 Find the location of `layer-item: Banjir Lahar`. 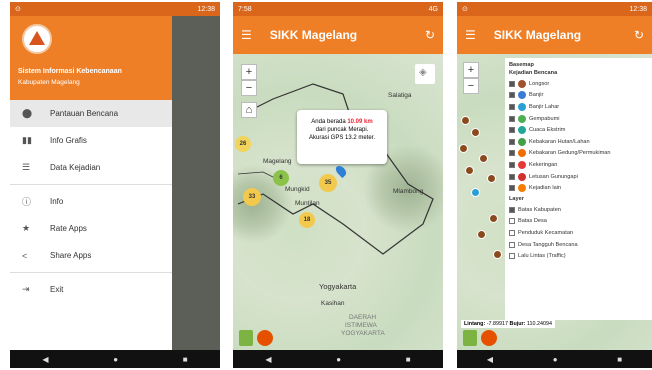

layer-item: Banjir Lahar is located at coordinates (578, 107).